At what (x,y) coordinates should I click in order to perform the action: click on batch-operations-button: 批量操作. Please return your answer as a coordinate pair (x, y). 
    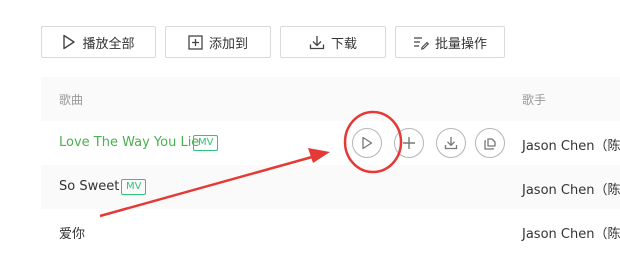
    Looking at the image, I should click on (450, 42).